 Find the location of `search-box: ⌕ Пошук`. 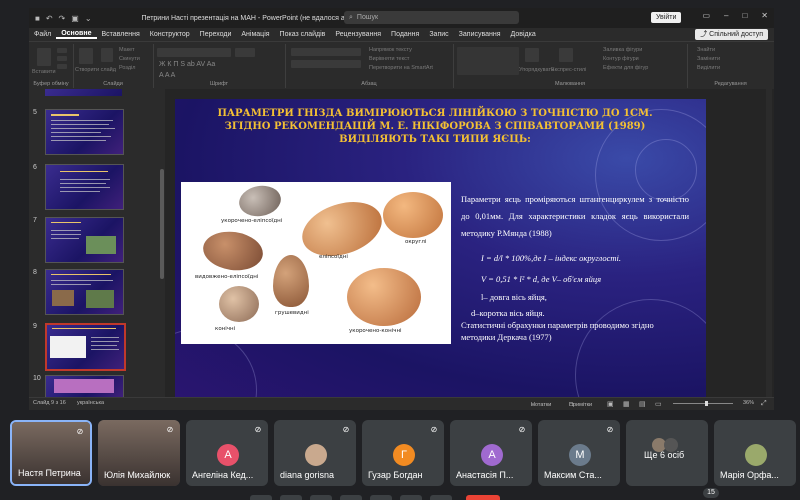

search-box: ⌕ Пошук is located at coordinates (431, 17).